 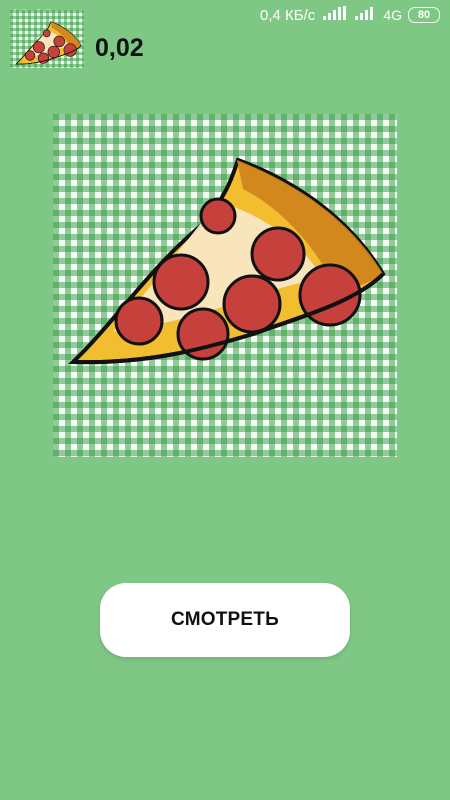 I want to click on battery-level: 80, so click(x=424, y=15).